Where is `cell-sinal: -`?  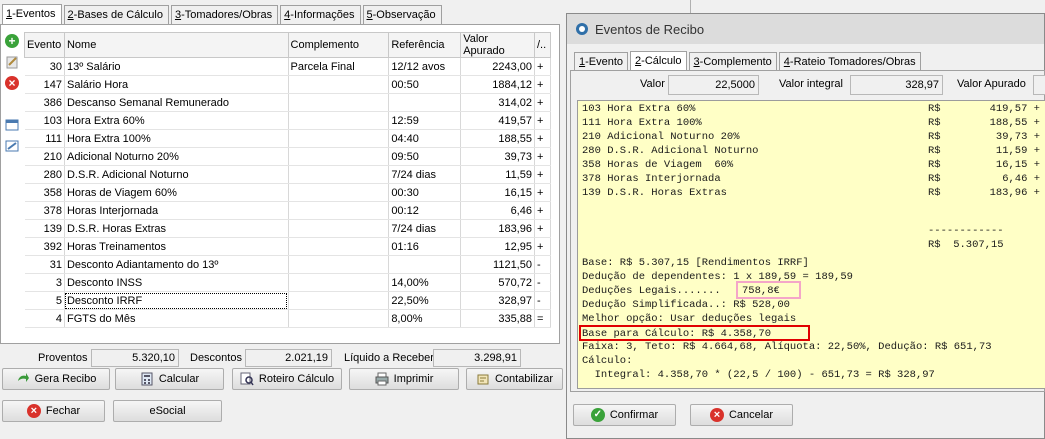
cell-sinal: - is located at coordinates (543, 282).